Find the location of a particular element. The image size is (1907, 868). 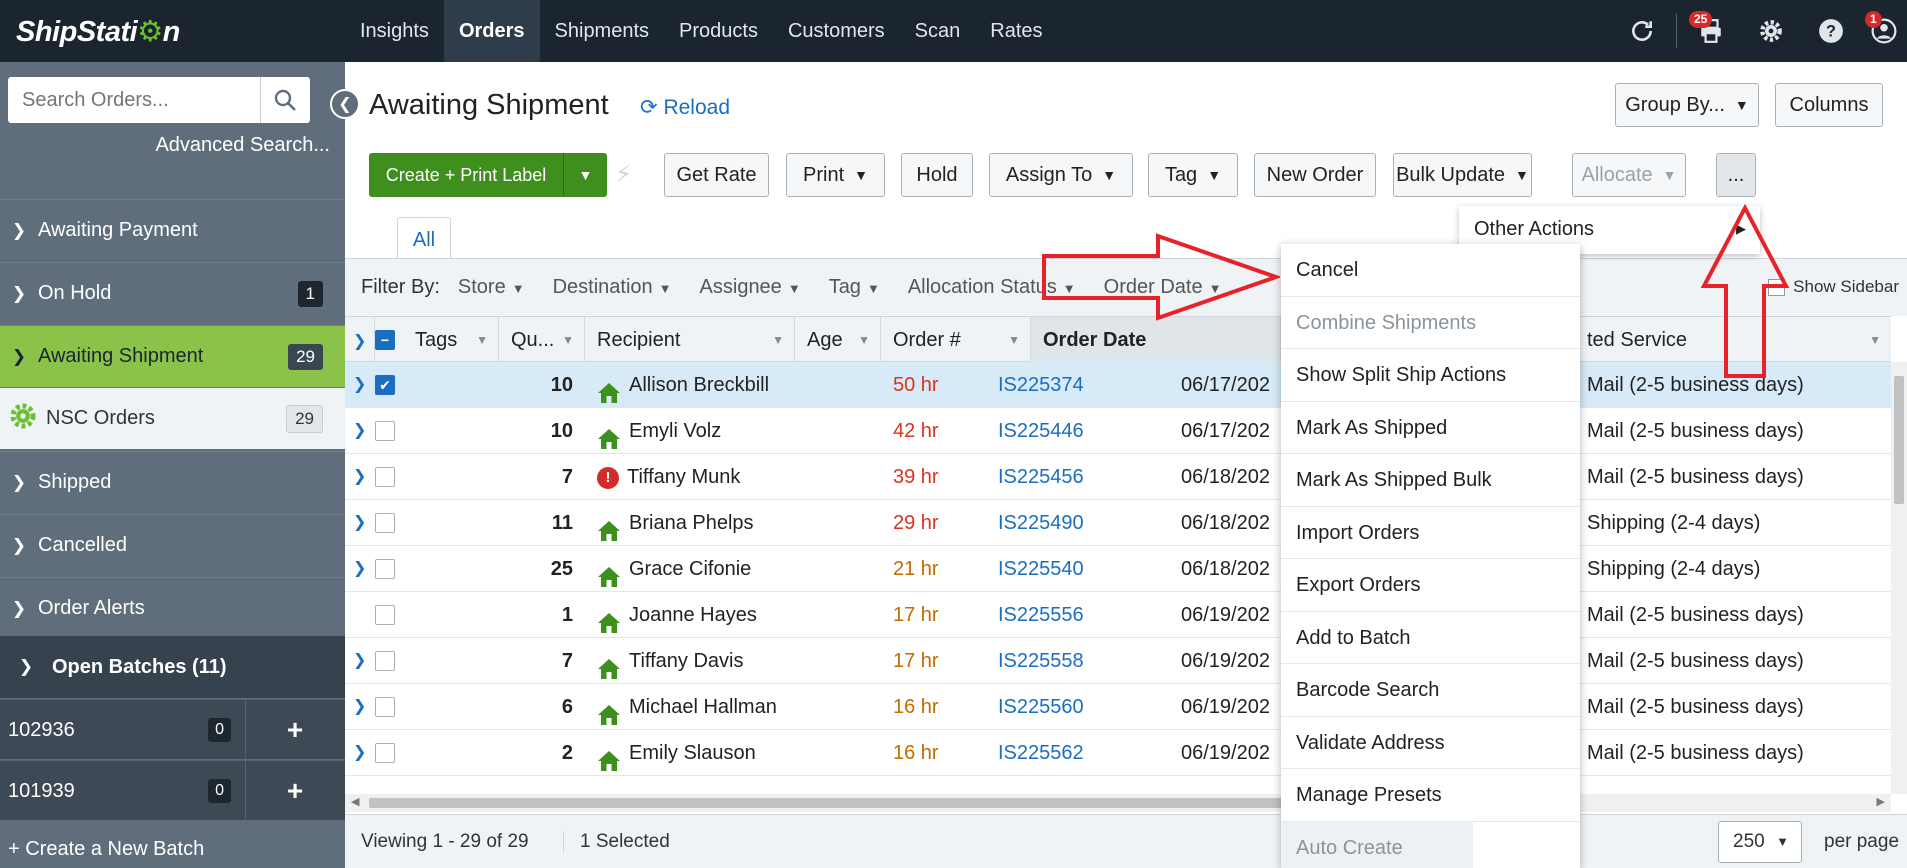

nav-tab-shipments: Shipments is located at coordinates (602, 31).